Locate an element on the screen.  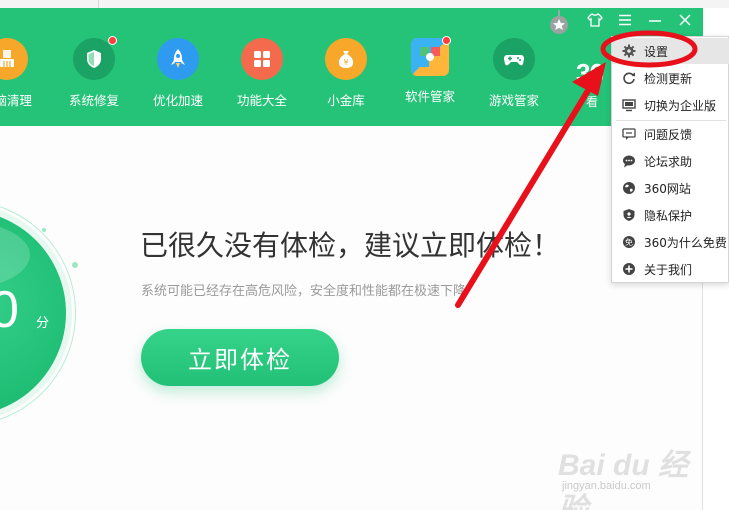
tool-optimize-speed: 优化加速 is located at coordinates (178, 73).